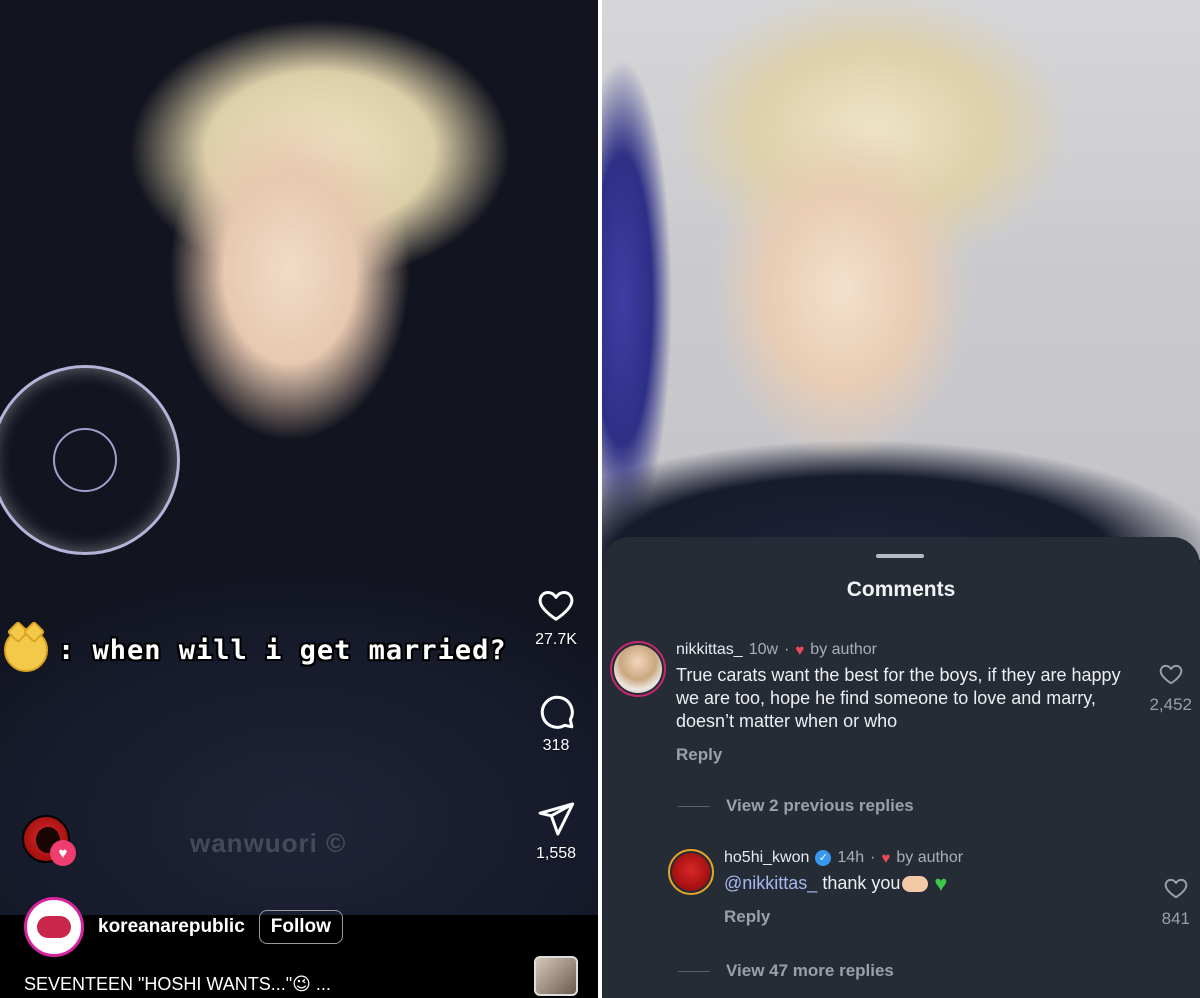 This screenshot has height=998, width=1200. Describe the element at coordinates (300, 927) in the screenshot. I see `follow-button: Follow` at that location.